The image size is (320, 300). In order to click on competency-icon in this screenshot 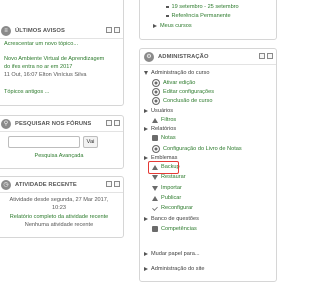, I will do `click(155, 229)`.